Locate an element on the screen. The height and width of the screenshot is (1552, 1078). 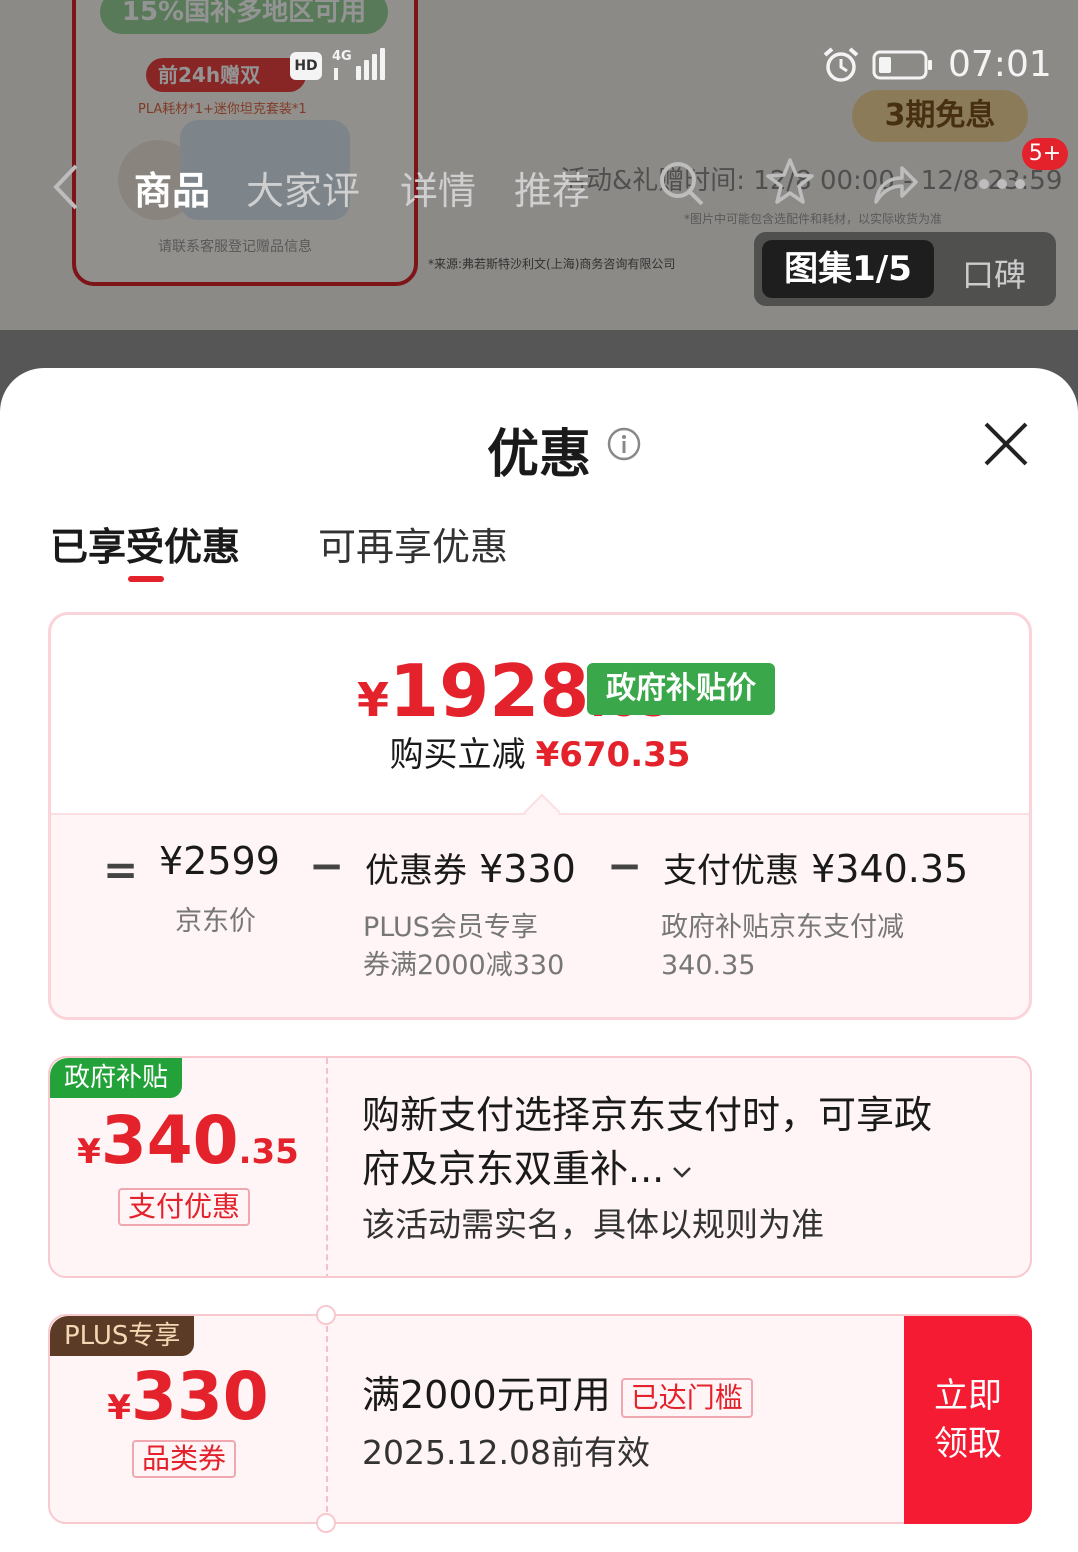
nav-tab-details: 详情 is located at coordinates (438, 187).